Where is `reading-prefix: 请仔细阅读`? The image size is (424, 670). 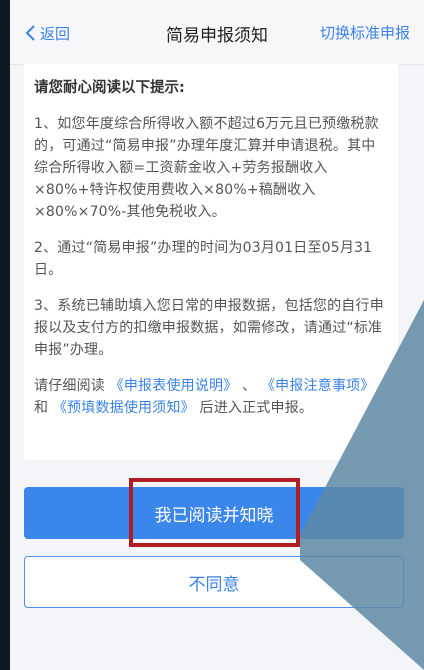 reading-prefix: 请仔细阅读 is located at coordinates (69, 386).